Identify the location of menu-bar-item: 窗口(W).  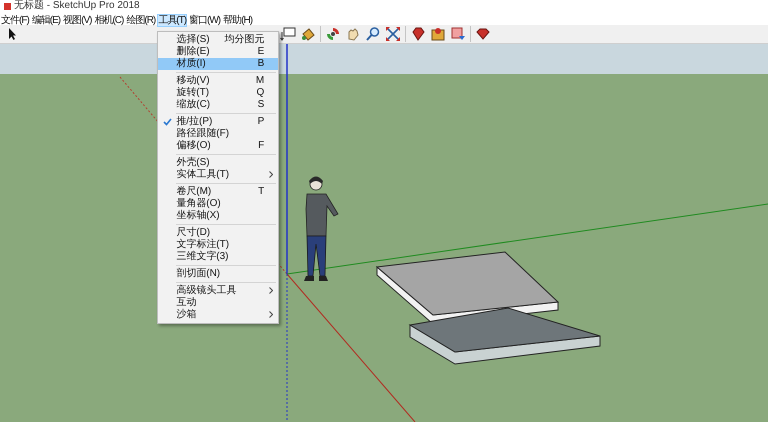
(205, 20).